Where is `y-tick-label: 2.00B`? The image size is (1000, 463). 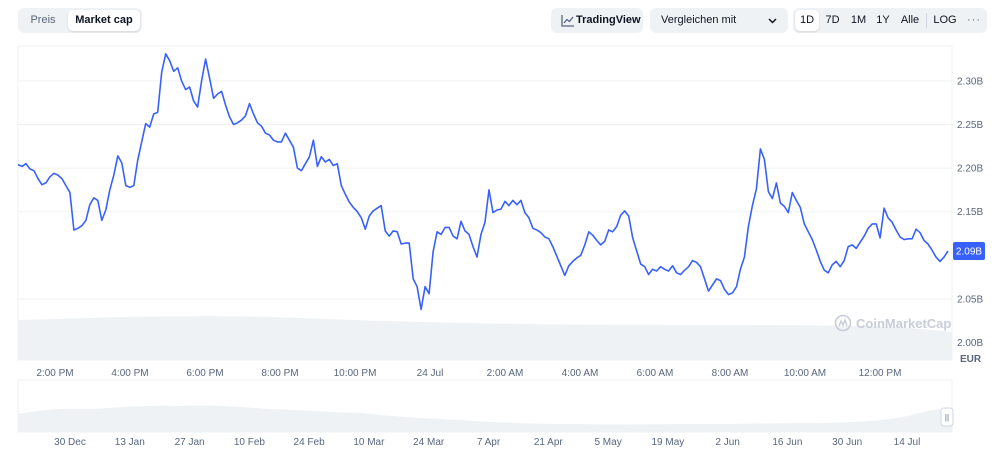 y-tick-label: 2.00B is located at coordinates (970, 343).